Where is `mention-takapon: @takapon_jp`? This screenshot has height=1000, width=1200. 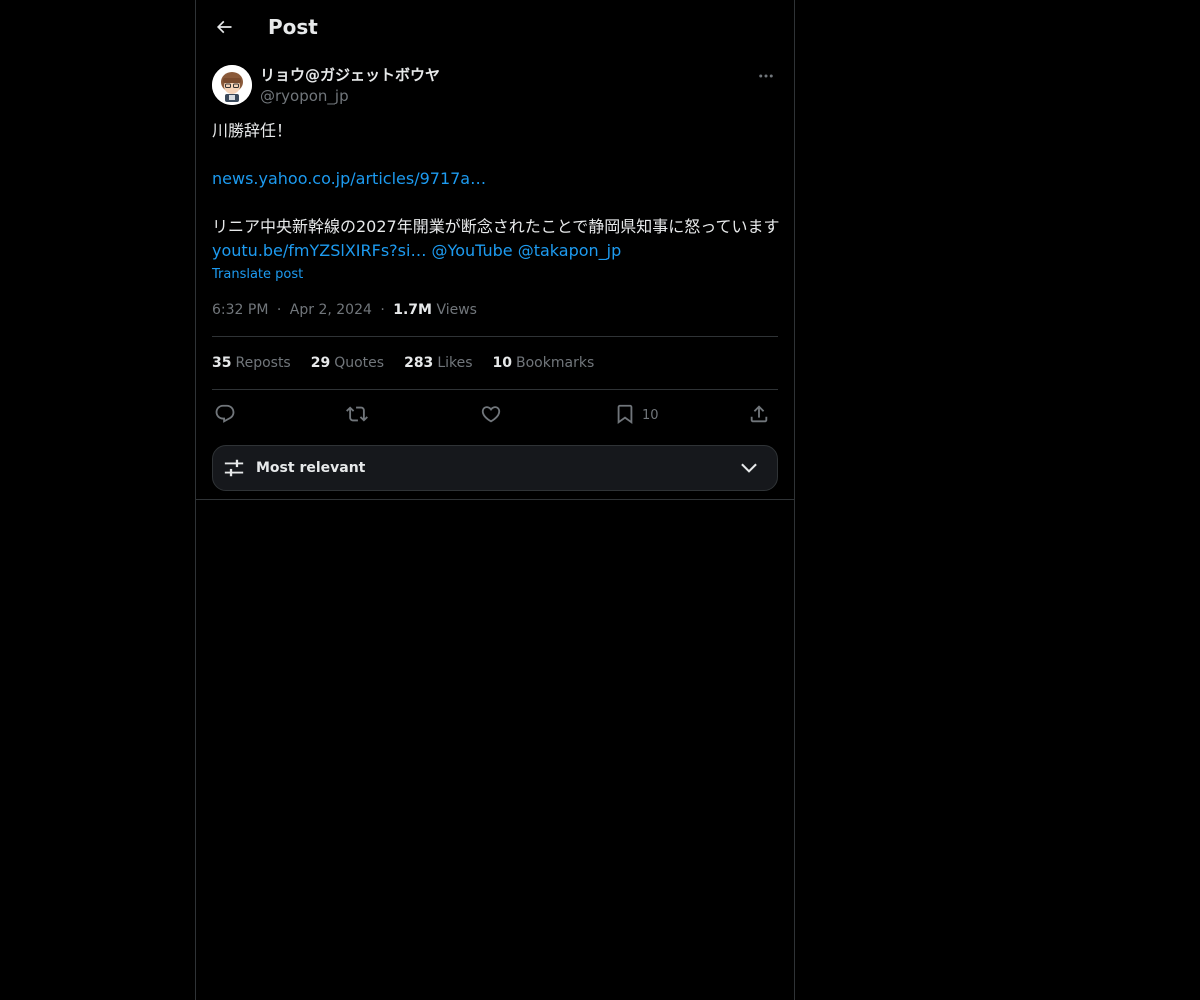 mention-takapon: @takapon_jp is located at coordinates (570, 250).